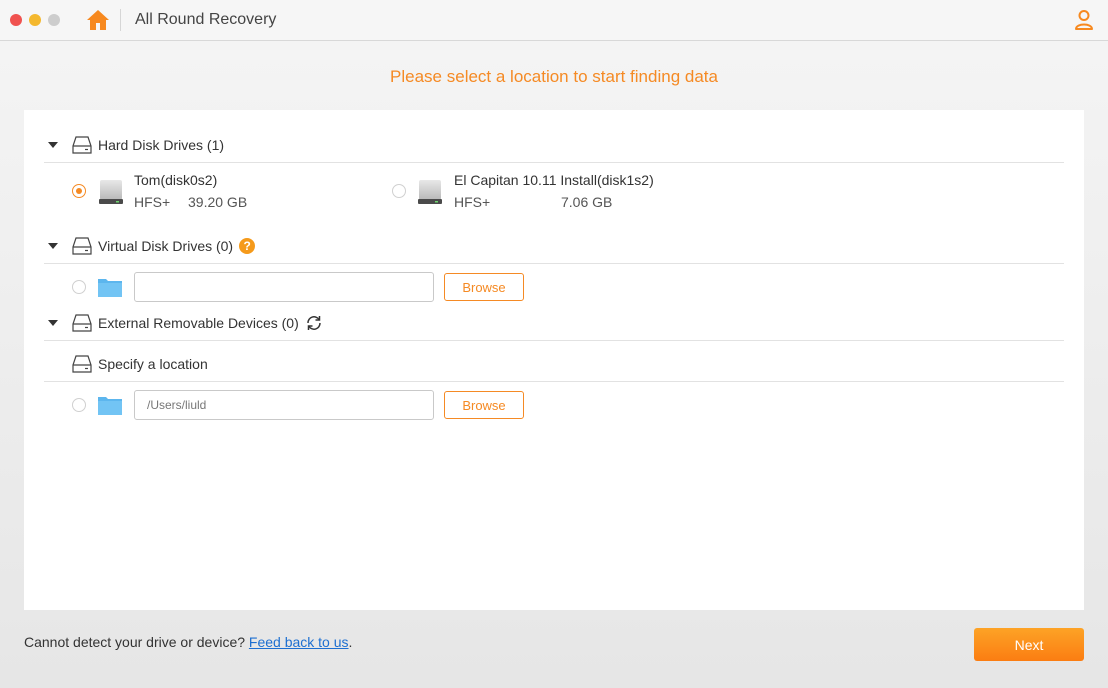  I want to click on feedback-suffix: ., so click(350, 642).